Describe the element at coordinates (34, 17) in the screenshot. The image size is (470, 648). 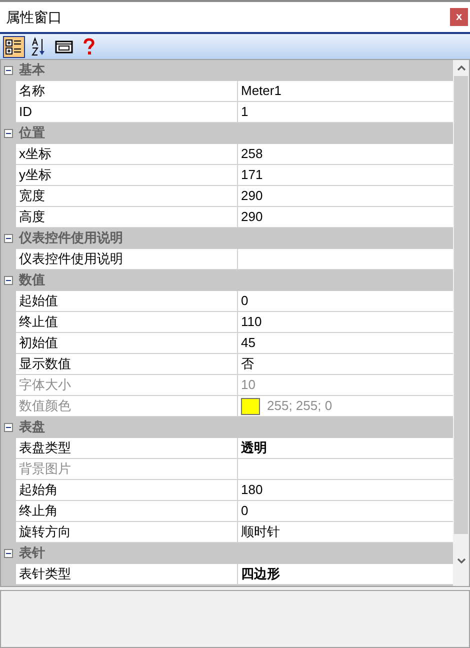
I see `window-title: 属性窗口` at that location.